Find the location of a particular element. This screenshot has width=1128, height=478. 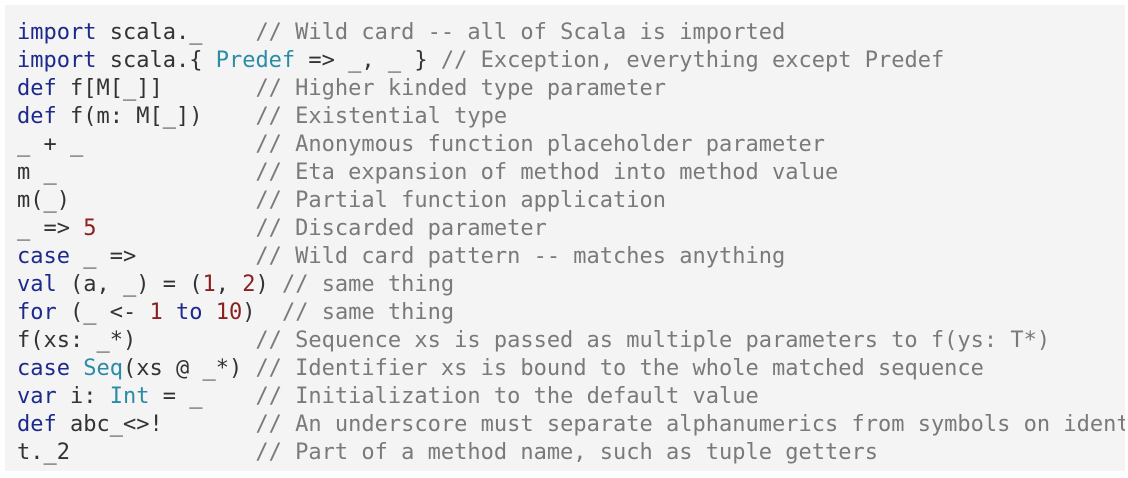

code-line: m(_) // Partial function application is located at coordinates (571, 201).